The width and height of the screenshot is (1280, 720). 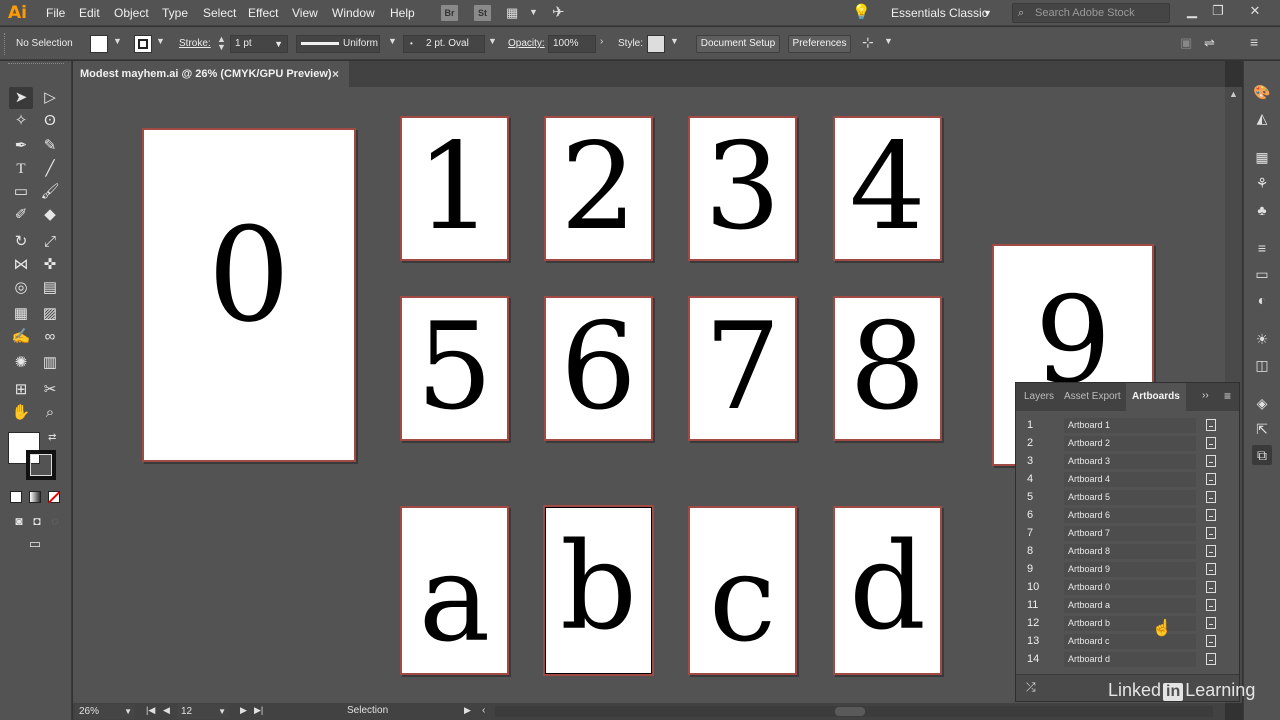 I want to click on scroll-thumb, so click(x=850, y=711).